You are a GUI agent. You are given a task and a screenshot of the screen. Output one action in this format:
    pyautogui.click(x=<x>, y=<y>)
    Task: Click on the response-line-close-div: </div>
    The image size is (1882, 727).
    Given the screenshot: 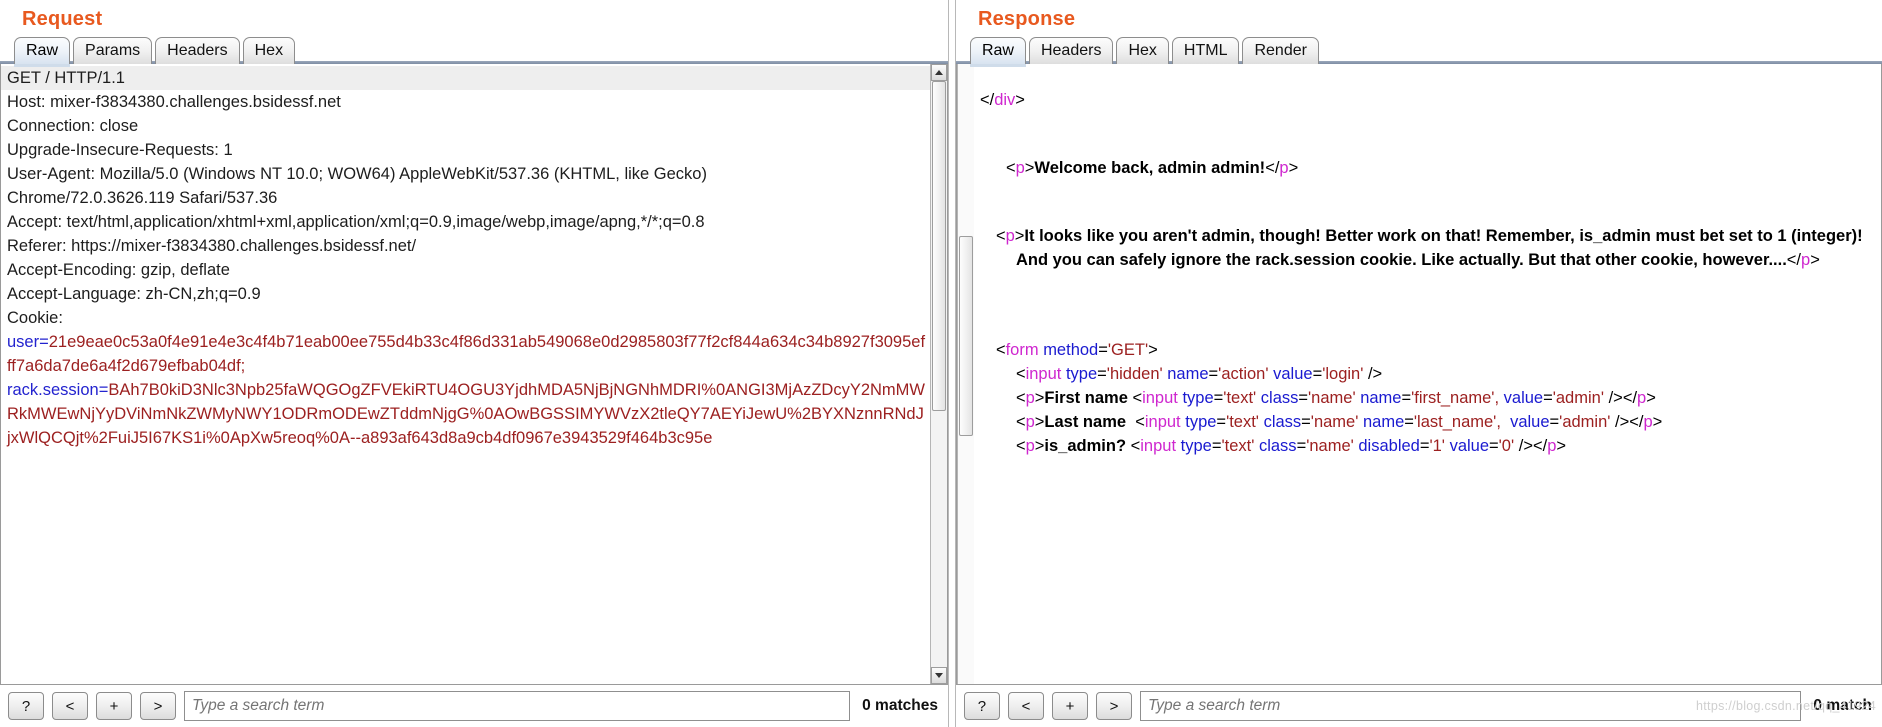 What is the action you would take?
    pyautogui.click(x=1427, y=100)
    